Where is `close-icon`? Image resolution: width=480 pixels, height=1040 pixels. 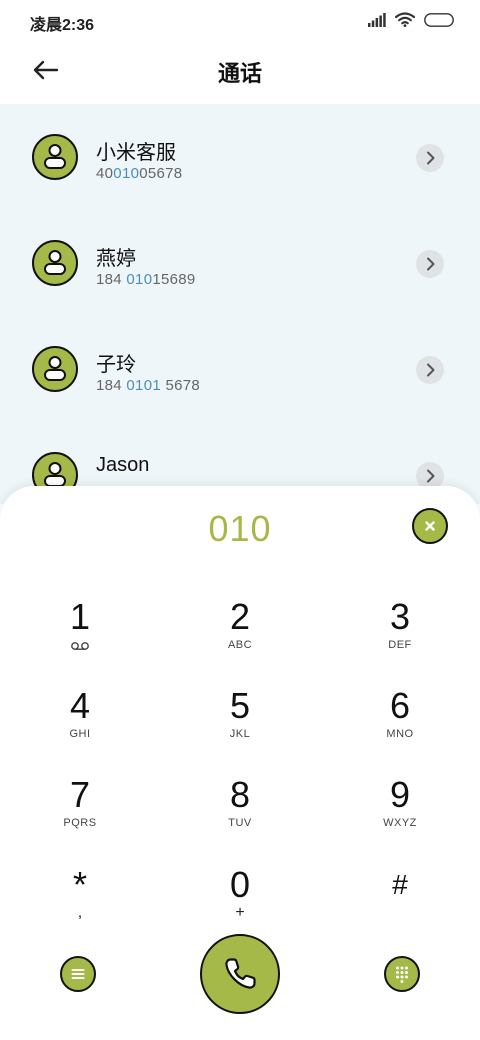 close-icon is located at coordinates (430, 526).